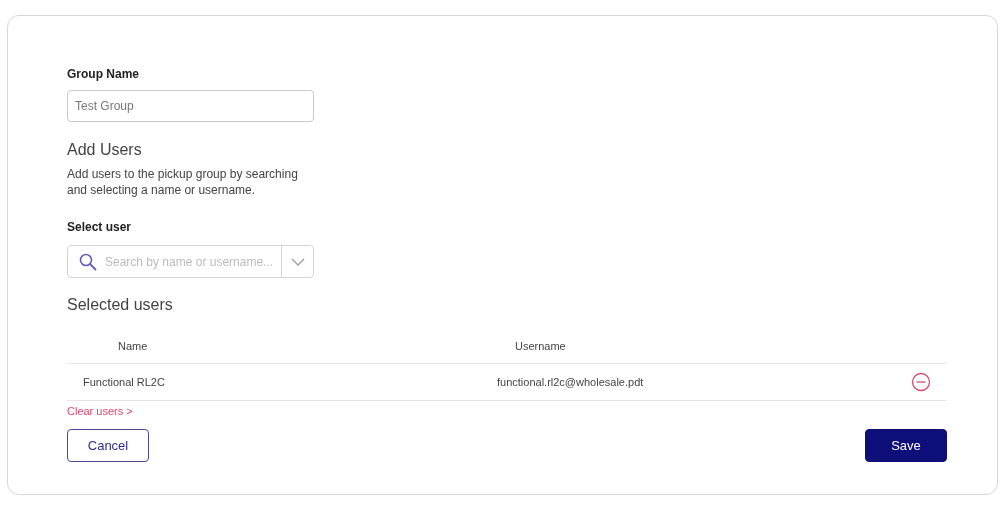  Describe the element at coordinates (540, 345) in the screenshot. I see `column-header: Username` at that location.